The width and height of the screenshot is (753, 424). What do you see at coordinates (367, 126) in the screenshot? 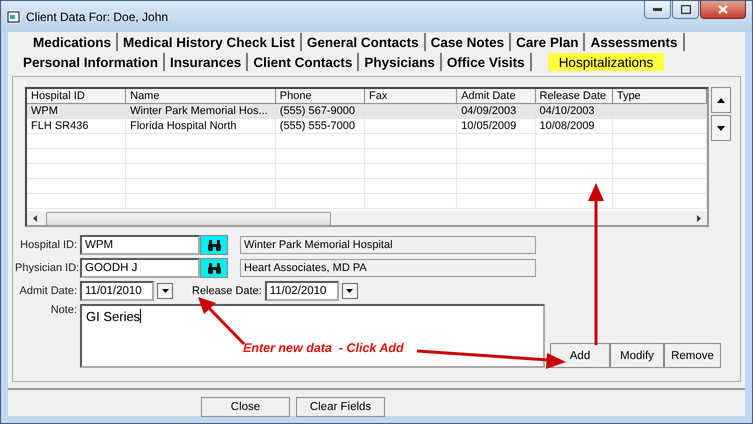
I see `table-row: FLH SR436 Florida Hospital North (555) 555-7000 10/05/2009 10/08/2009` at bounding box center [367, 126].